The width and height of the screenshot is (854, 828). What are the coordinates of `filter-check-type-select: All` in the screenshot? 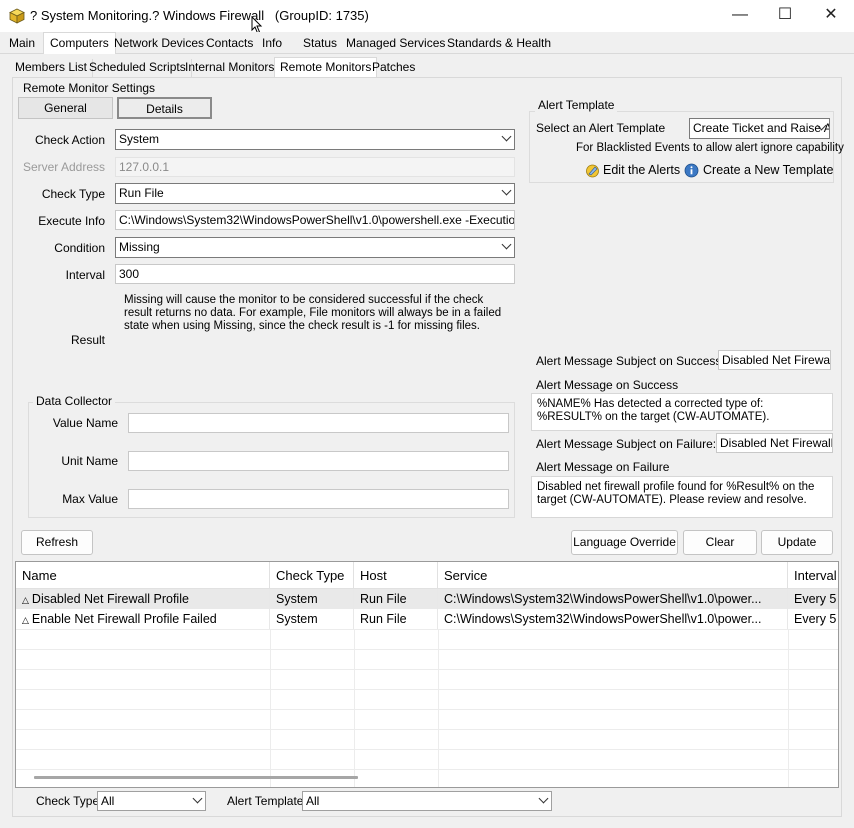 It's located at (151, 801).